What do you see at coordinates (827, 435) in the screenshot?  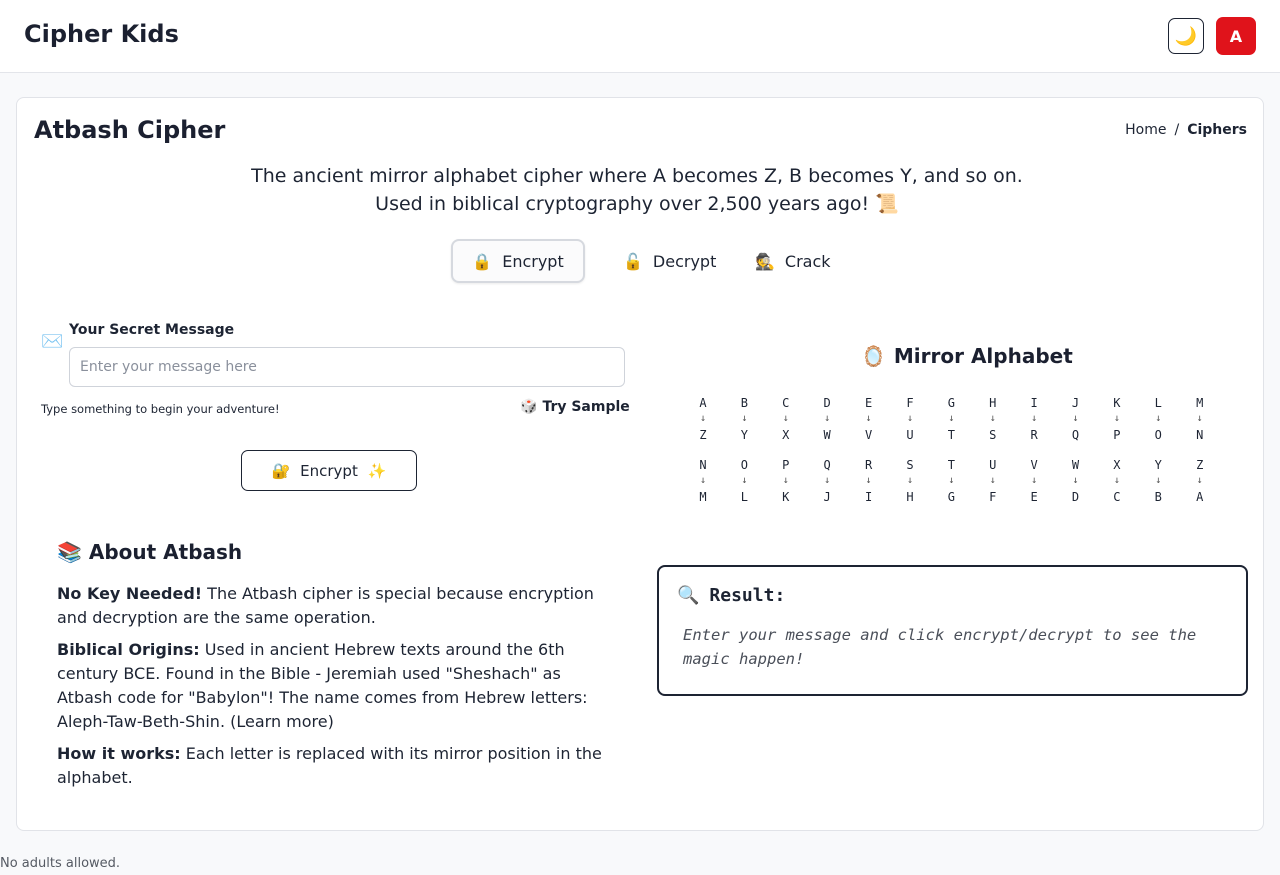 I see `cipher-letter: W` at bounding box center [827, 435].